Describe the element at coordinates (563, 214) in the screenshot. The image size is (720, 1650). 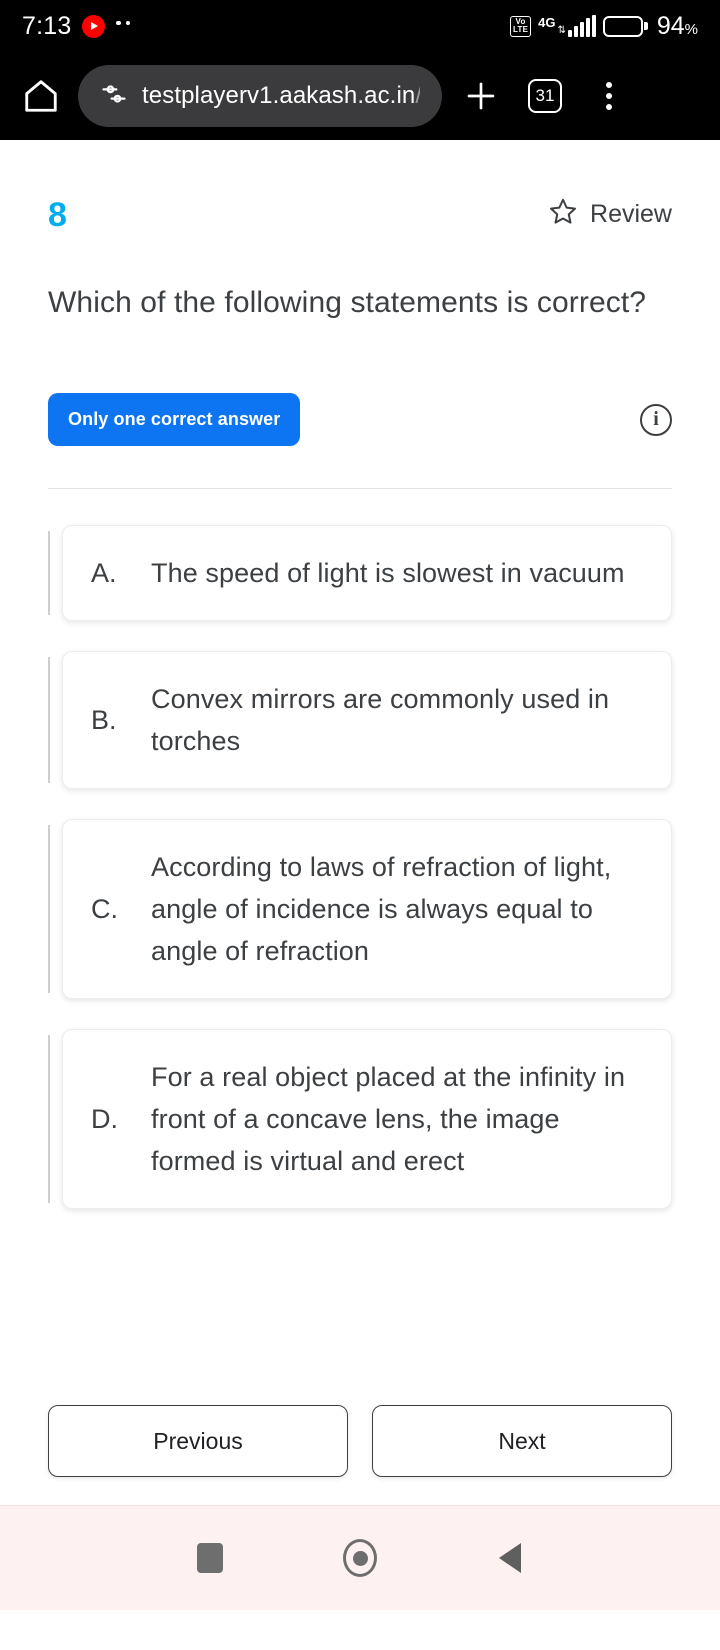
I see `star-outline-icon` at that location.